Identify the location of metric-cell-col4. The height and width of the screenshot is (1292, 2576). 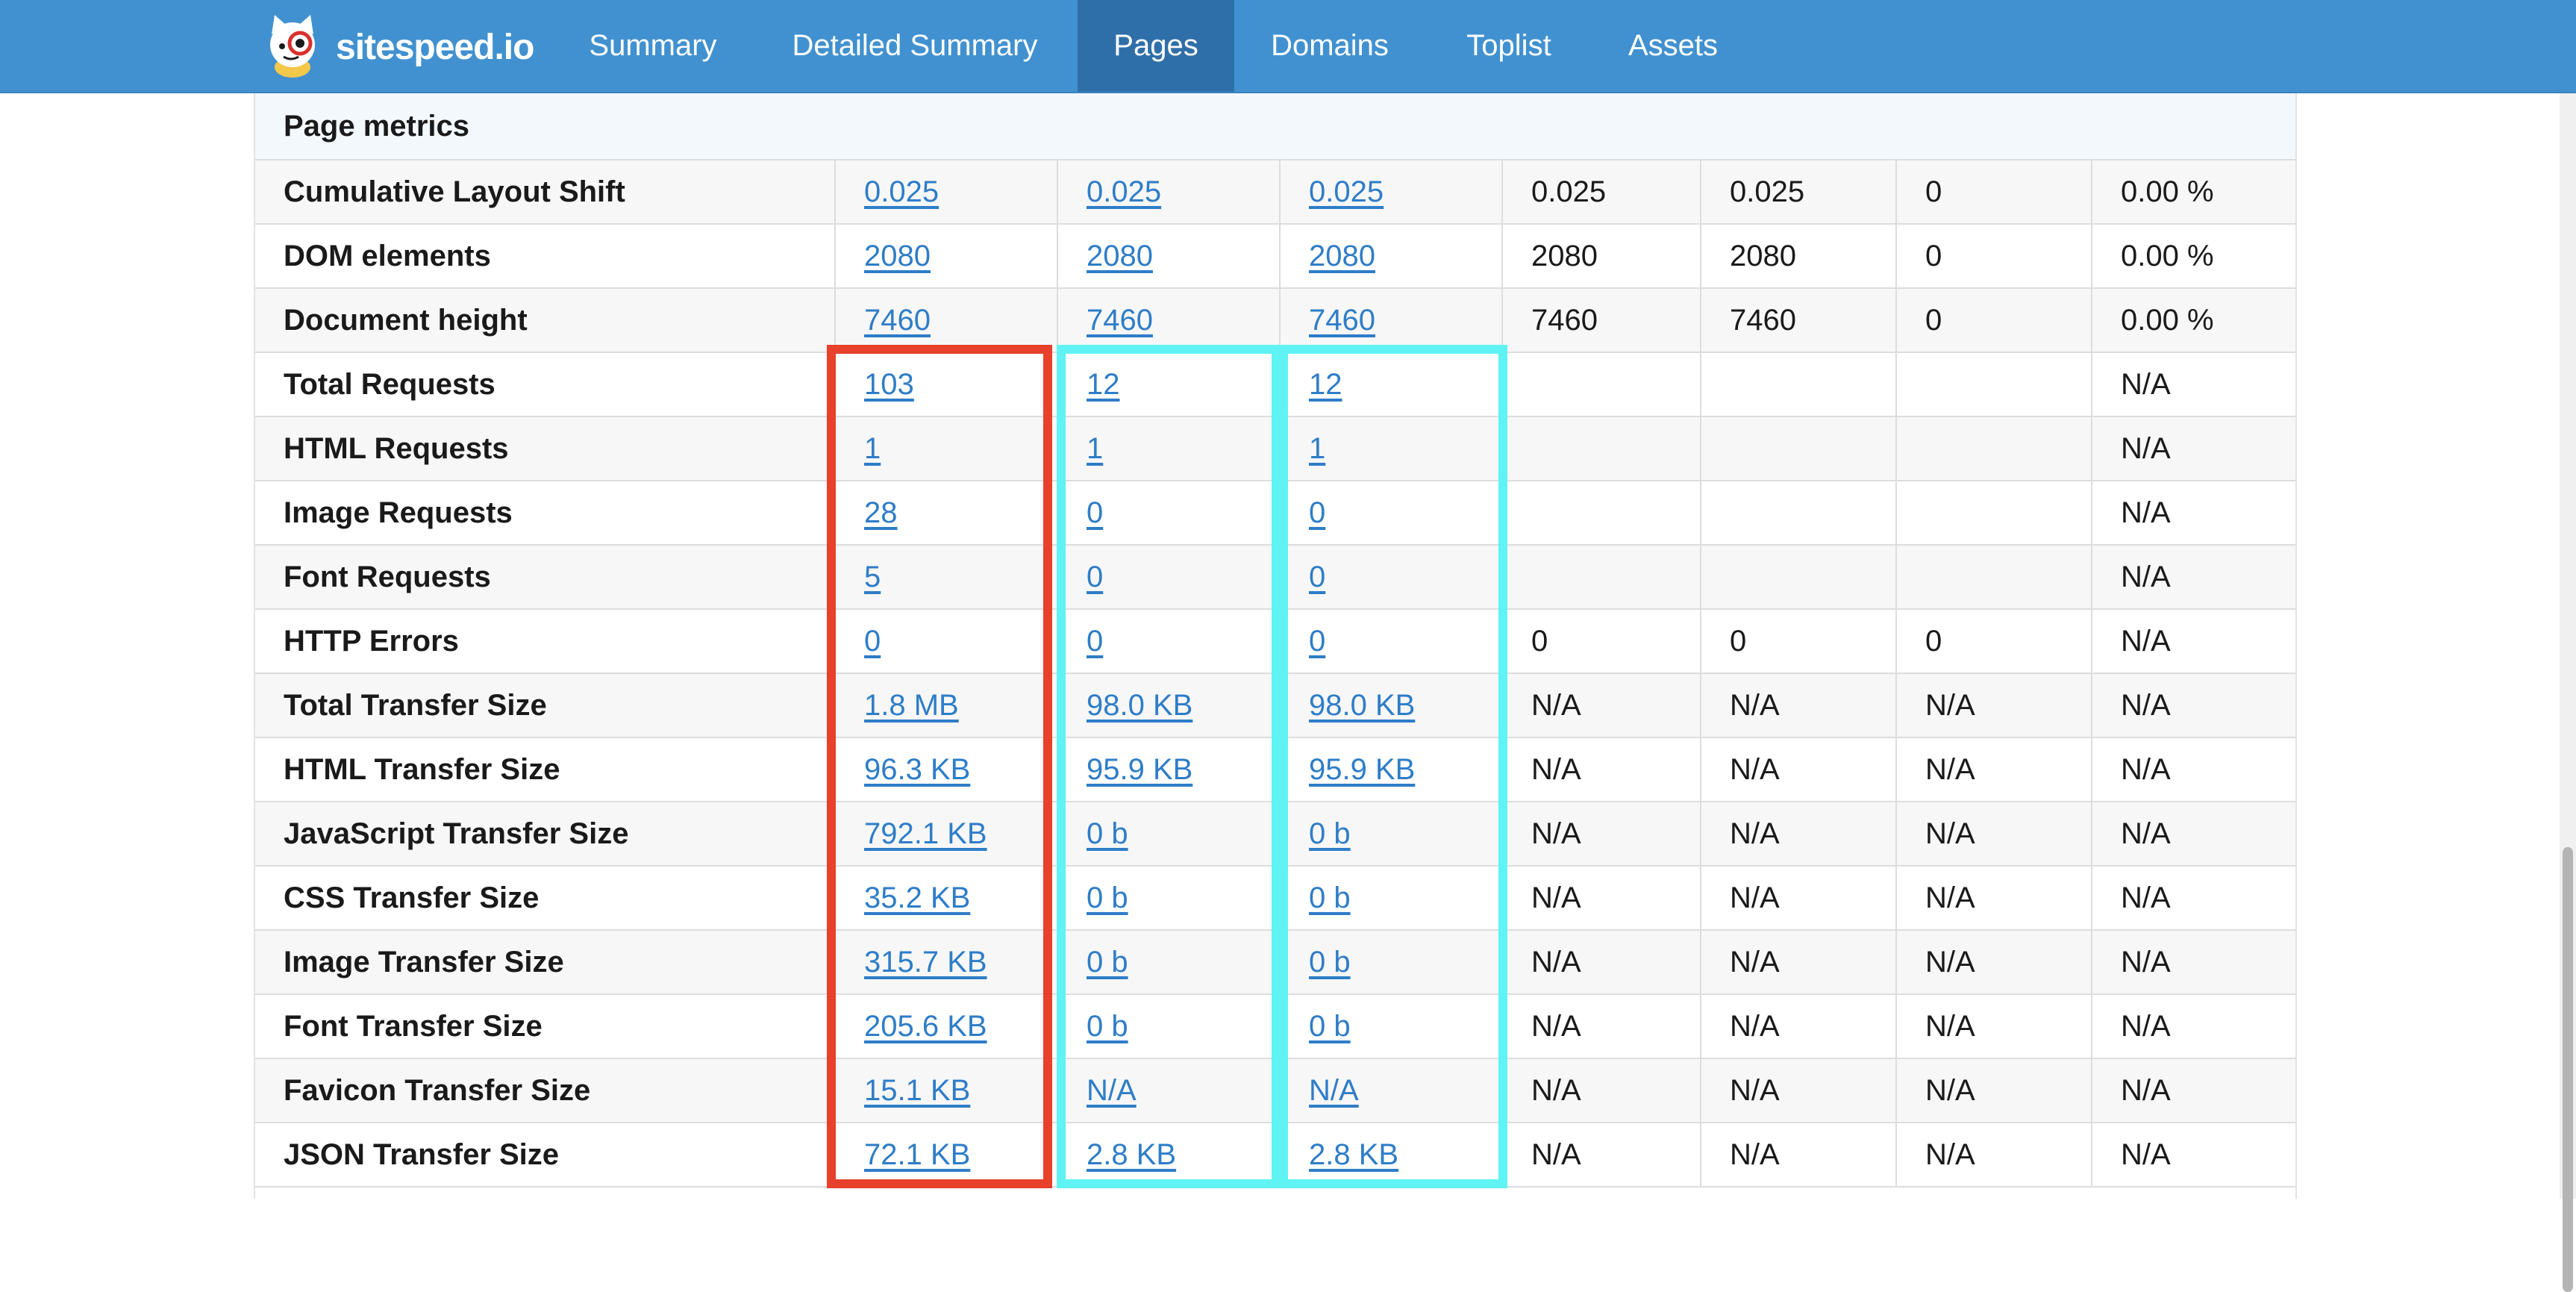
(1600, 512).